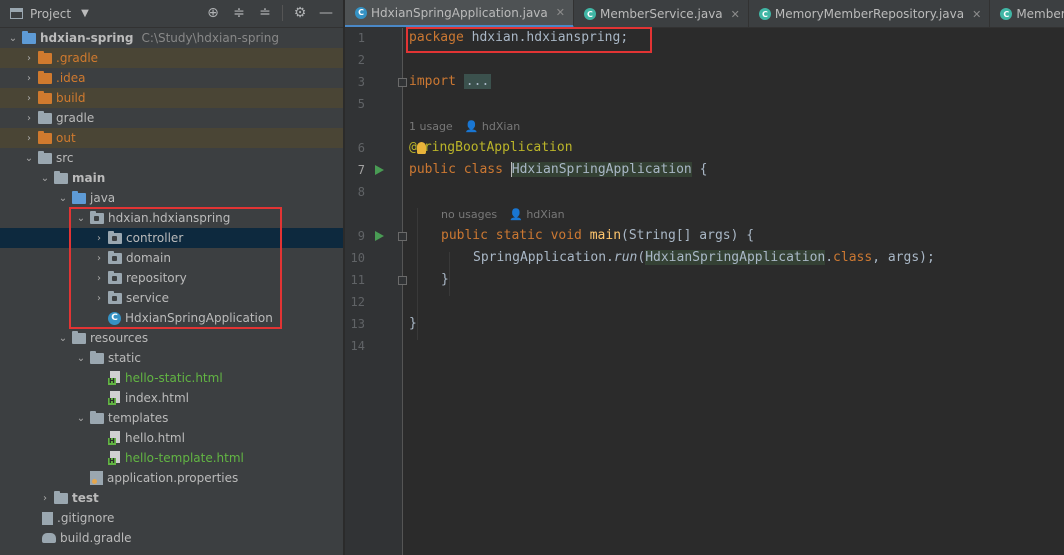 This screenshot has height=555, width=1064. What do you see at coordinates (376, 291) in the screenshot?
I see `editor-gutter: 1 2 3 5 6 7 8 9 10 11 12 13 14` at bounding box center [376, 291].